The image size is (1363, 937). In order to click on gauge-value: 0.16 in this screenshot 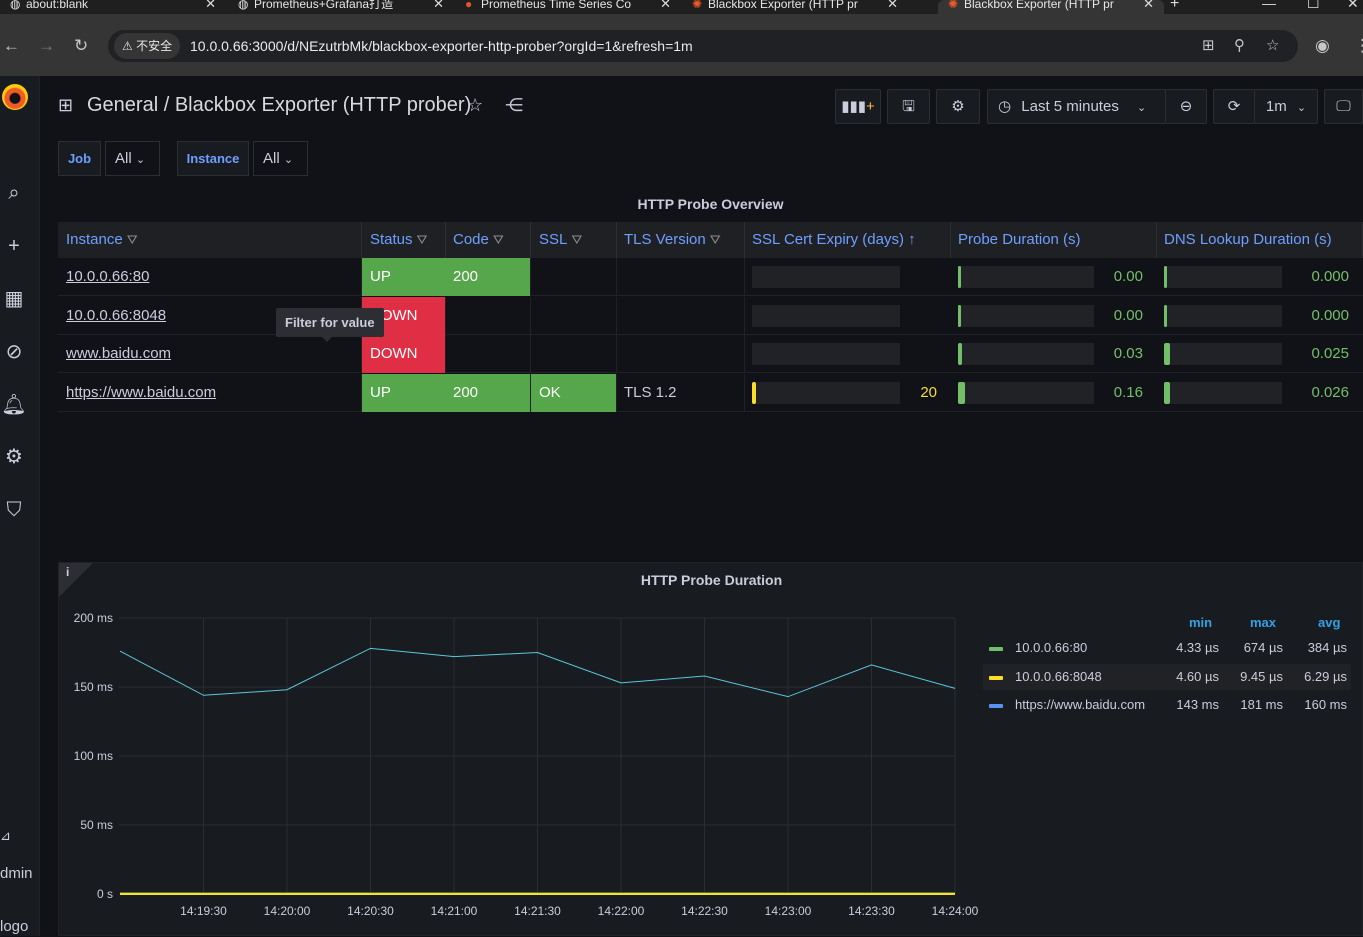, I will do `click(1128, 392)`.